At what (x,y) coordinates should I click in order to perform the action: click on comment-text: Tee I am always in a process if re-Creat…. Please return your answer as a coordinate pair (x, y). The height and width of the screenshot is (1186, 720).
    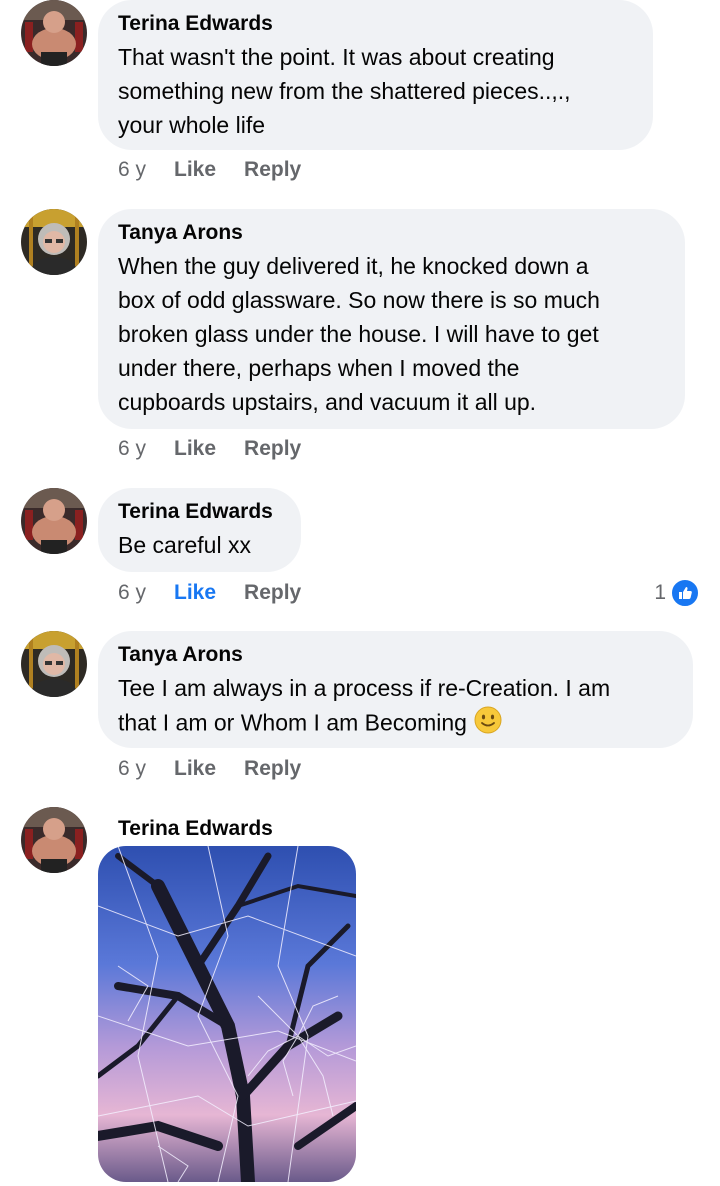
    Looking at the image, I should click on (395, 707).